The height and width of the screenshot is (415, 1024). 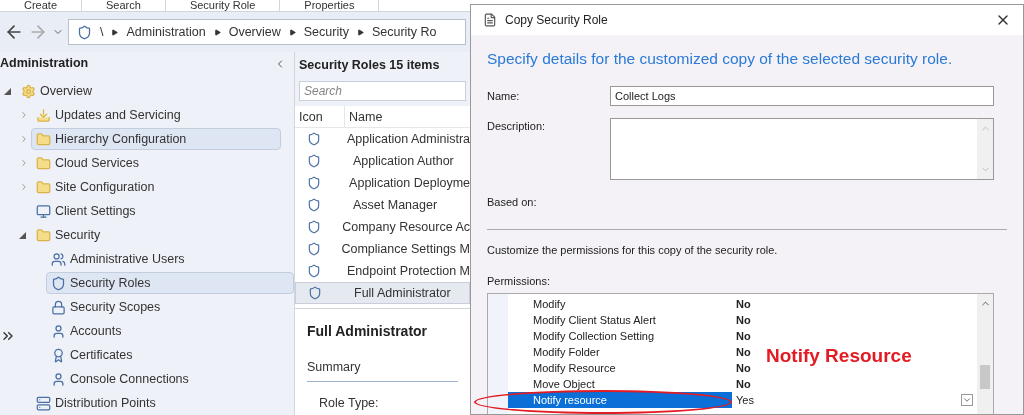 I want to click on column-header: Icon, so click(x=320, y=116).